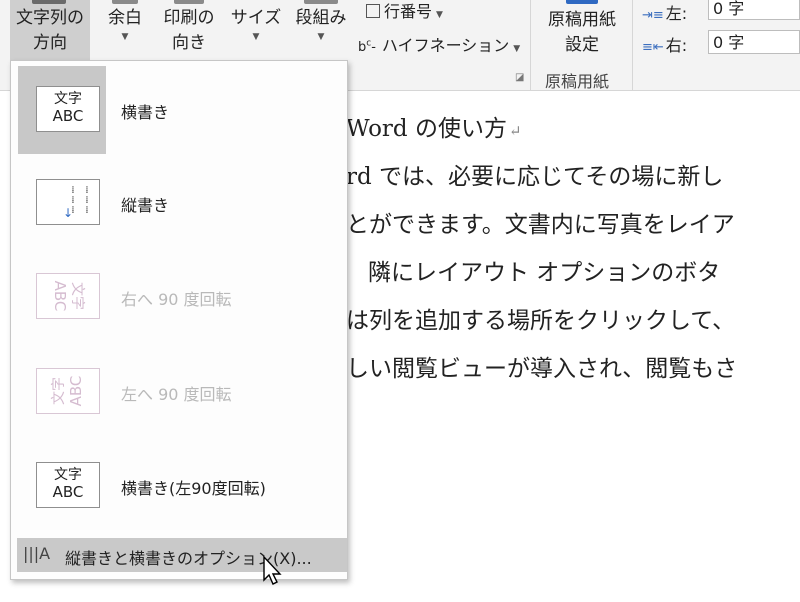 This screenshot has height=602, width=800. Describe the element at coordinates (676, 45) in the screenshot. I see `indent-right-label: 右:` at that location.